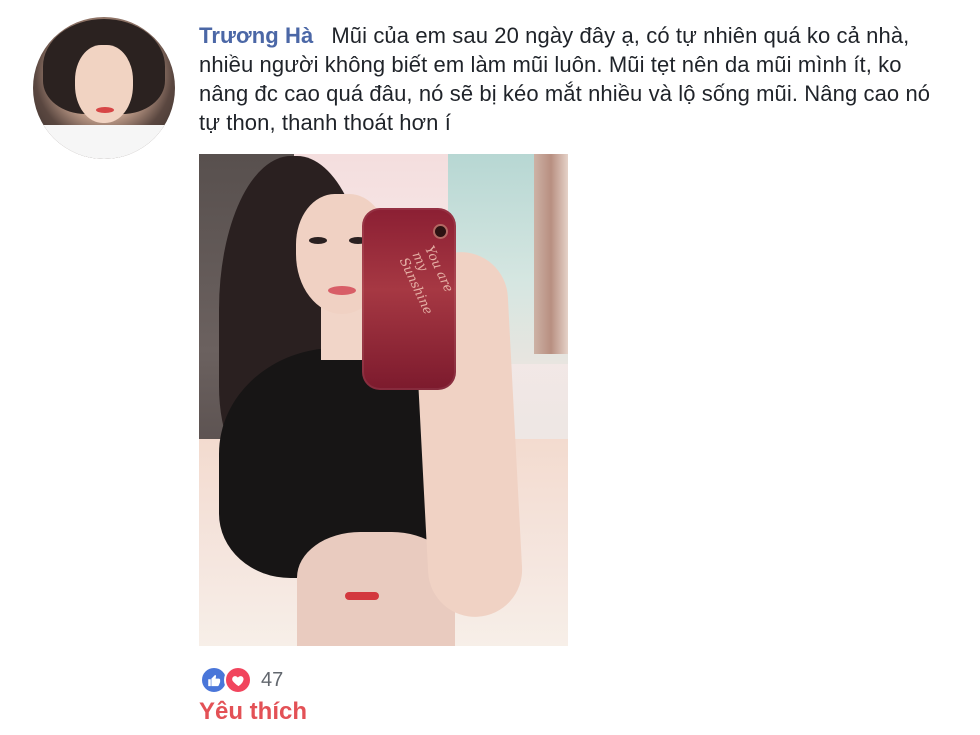  I want to click on author-avatar, so click(104, 88).